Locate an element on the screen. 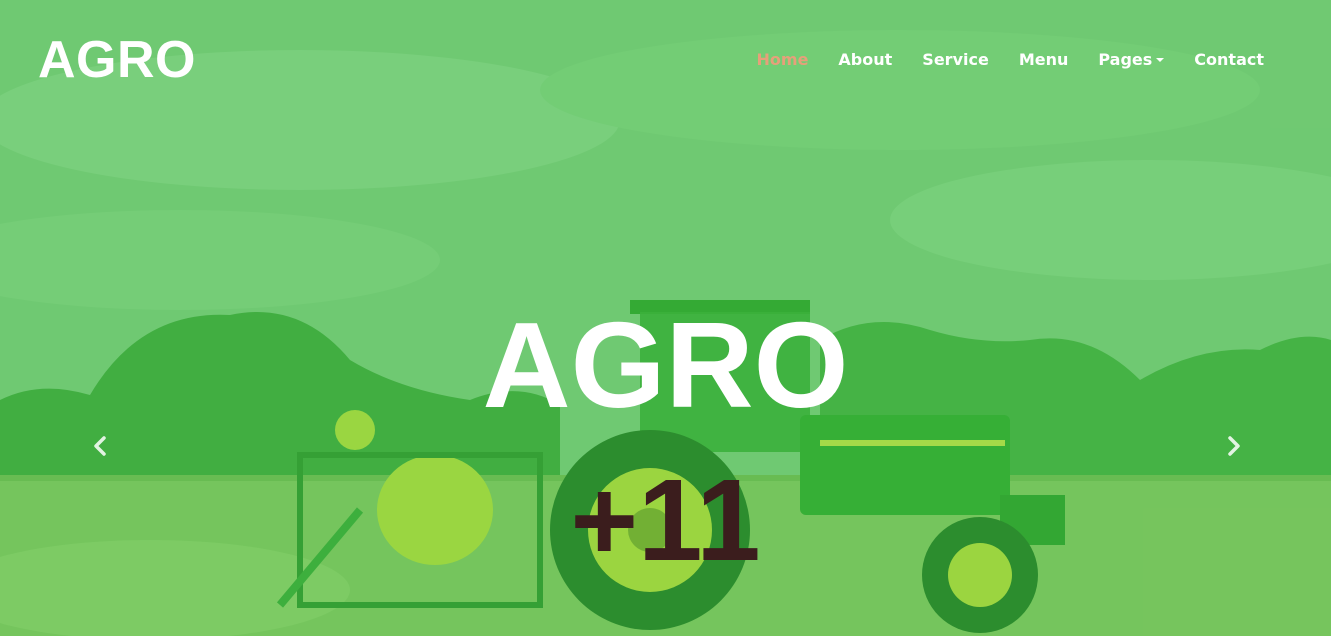 This screenshot has width=1331, height=636. nav-item-home: Home is located at coordinates (783, 60).